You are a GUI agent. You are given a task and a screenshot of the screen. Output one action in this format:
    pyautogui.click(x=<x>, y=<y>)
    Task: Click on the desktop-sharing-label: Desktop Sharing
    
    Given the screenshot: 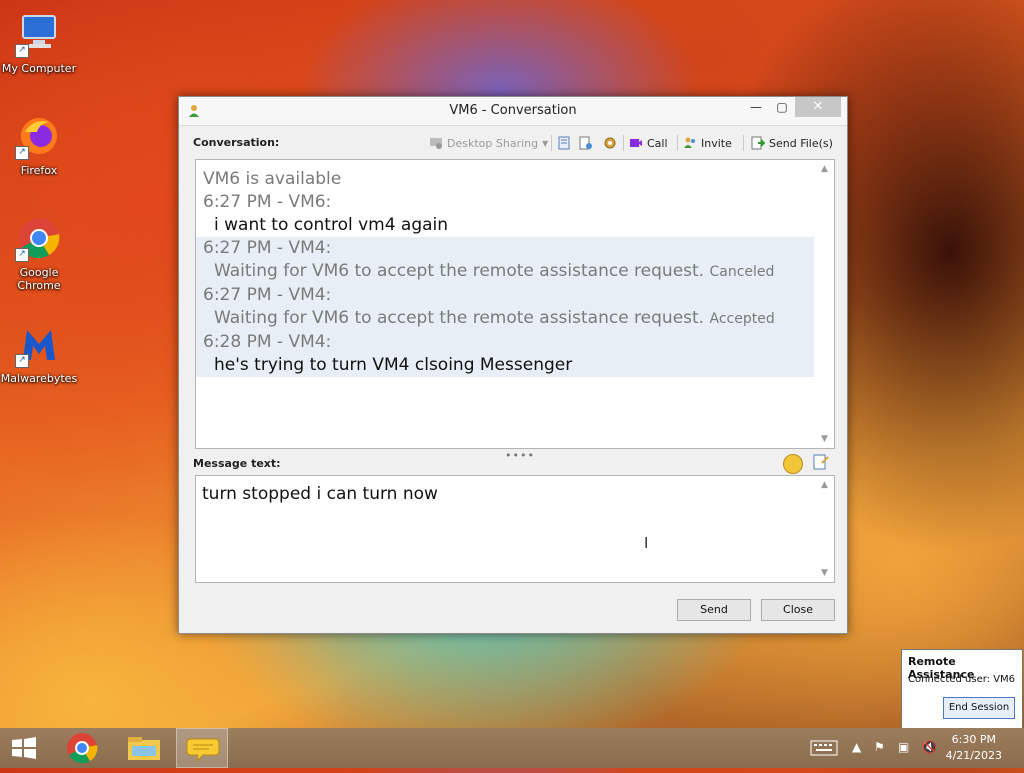 What is the action you would take?
    pyautogui.click(x=493, y=143)
    